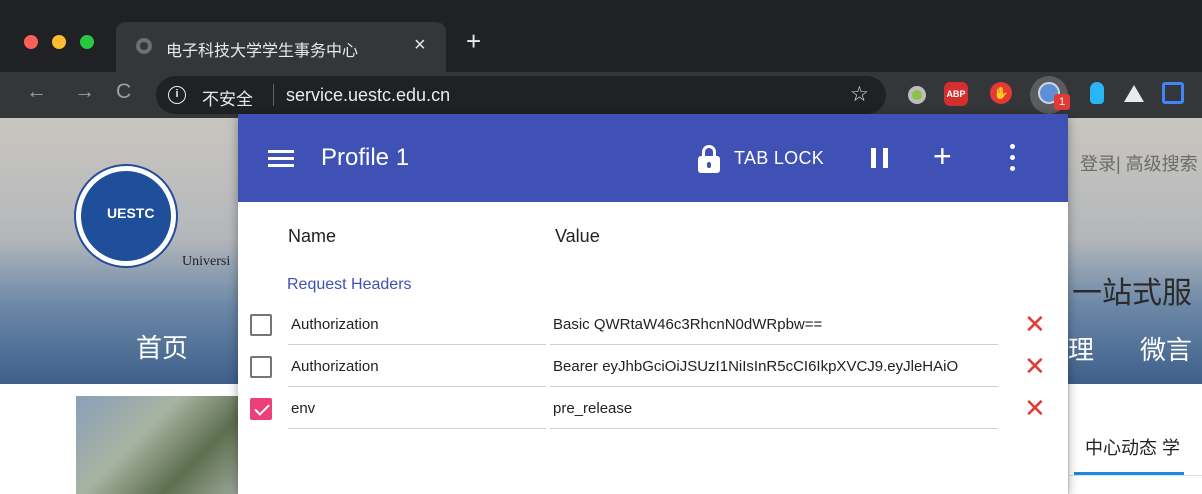 Image resolution: width=1202 pixels, height=494 pixels. What do you see at coordinates (368, 95) in the screenshot?
I see `url-text: service.uestc.edu.cn` at bounding box center [368, 95].